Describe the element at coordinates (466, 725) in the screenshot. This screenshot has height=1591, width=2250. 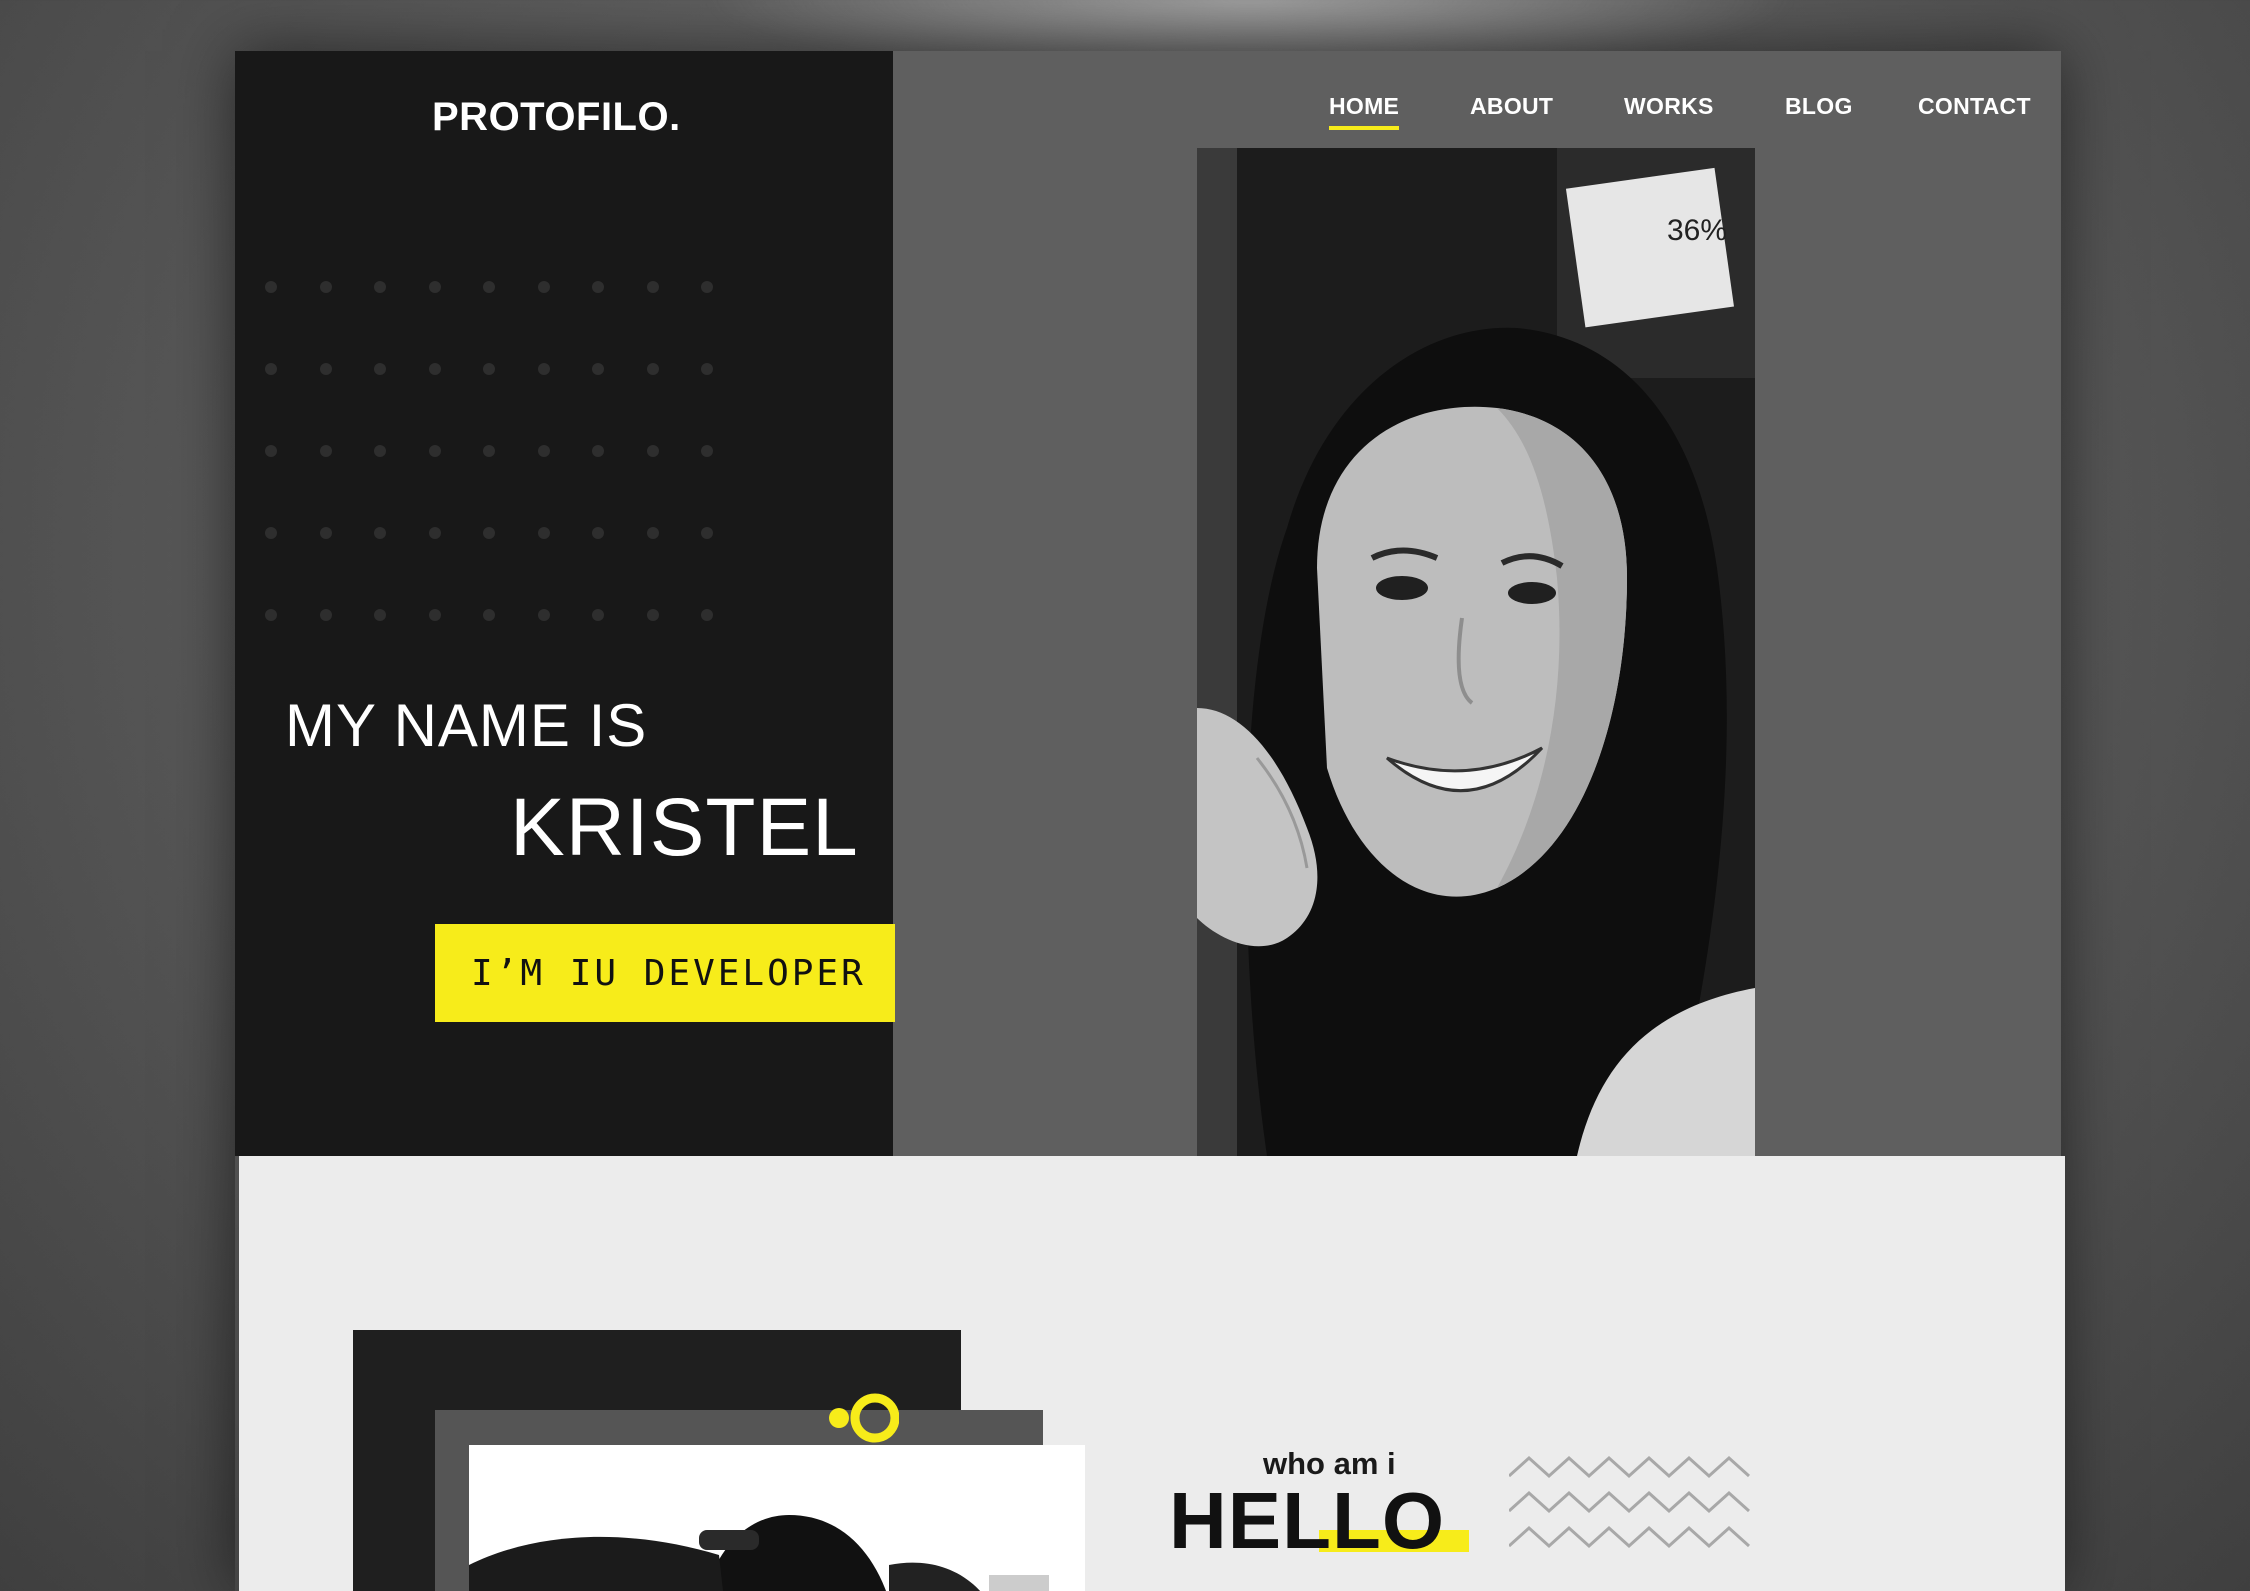
I see `intro-text: MY NAME IS` at that location.